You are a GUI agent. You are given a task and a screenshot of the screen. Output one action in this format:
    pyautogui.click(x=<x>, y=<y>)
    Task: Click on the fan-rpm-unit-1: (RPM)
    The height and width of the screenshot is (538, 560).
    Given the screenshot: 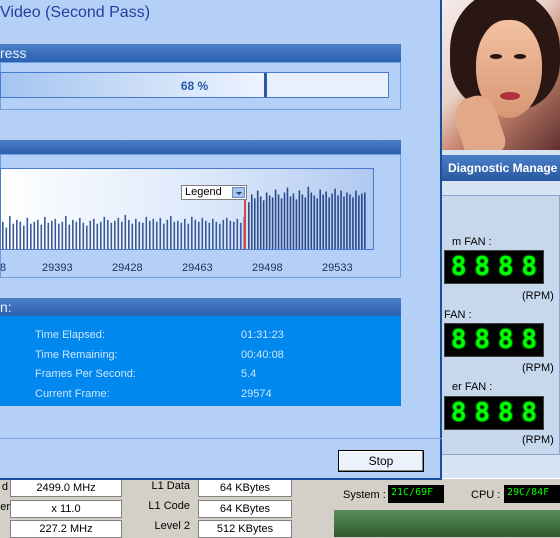 What is the action you would take?
    pyautogui.click(x=538, y=296)
    